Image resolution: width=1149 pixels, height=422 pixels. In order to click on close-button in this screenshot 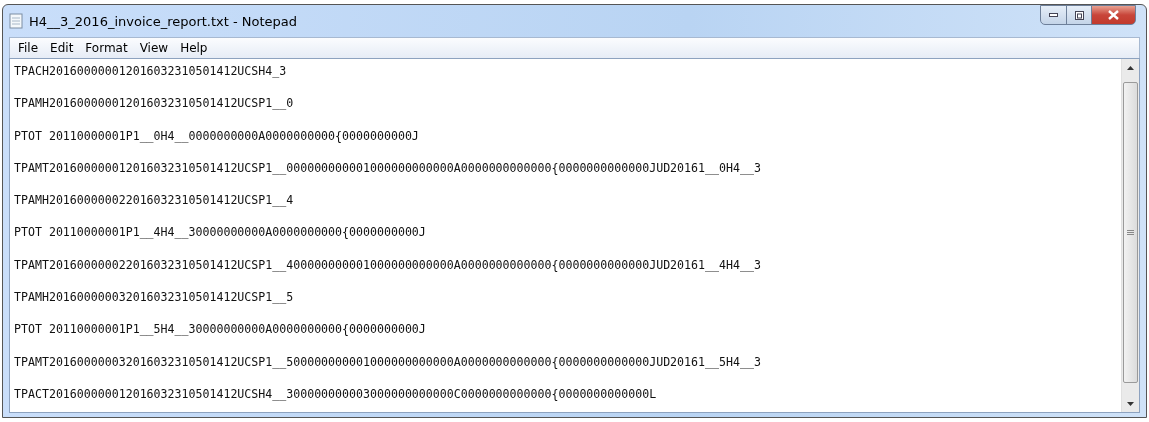, I will do `click(1113, 15)`.